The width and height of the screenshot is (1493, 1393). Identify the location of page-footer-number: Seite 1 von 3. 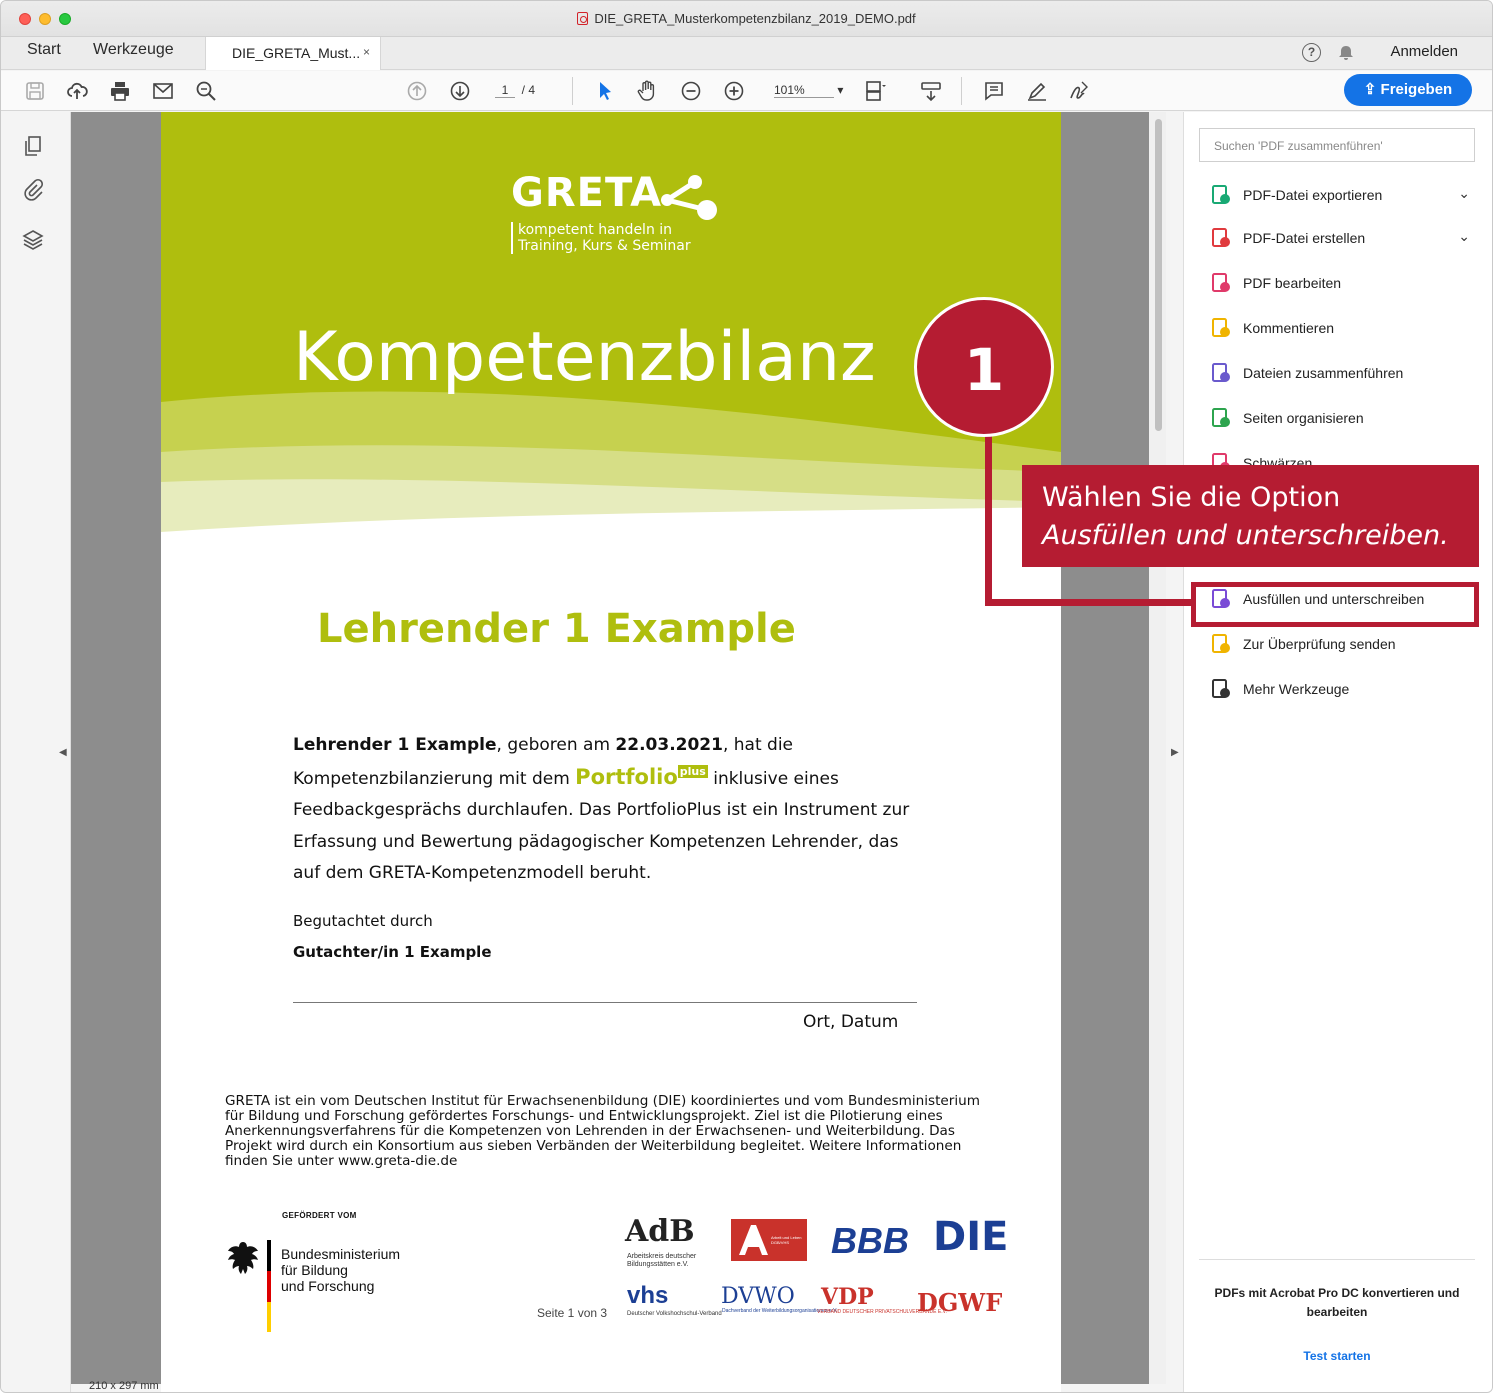
(572, 1313).